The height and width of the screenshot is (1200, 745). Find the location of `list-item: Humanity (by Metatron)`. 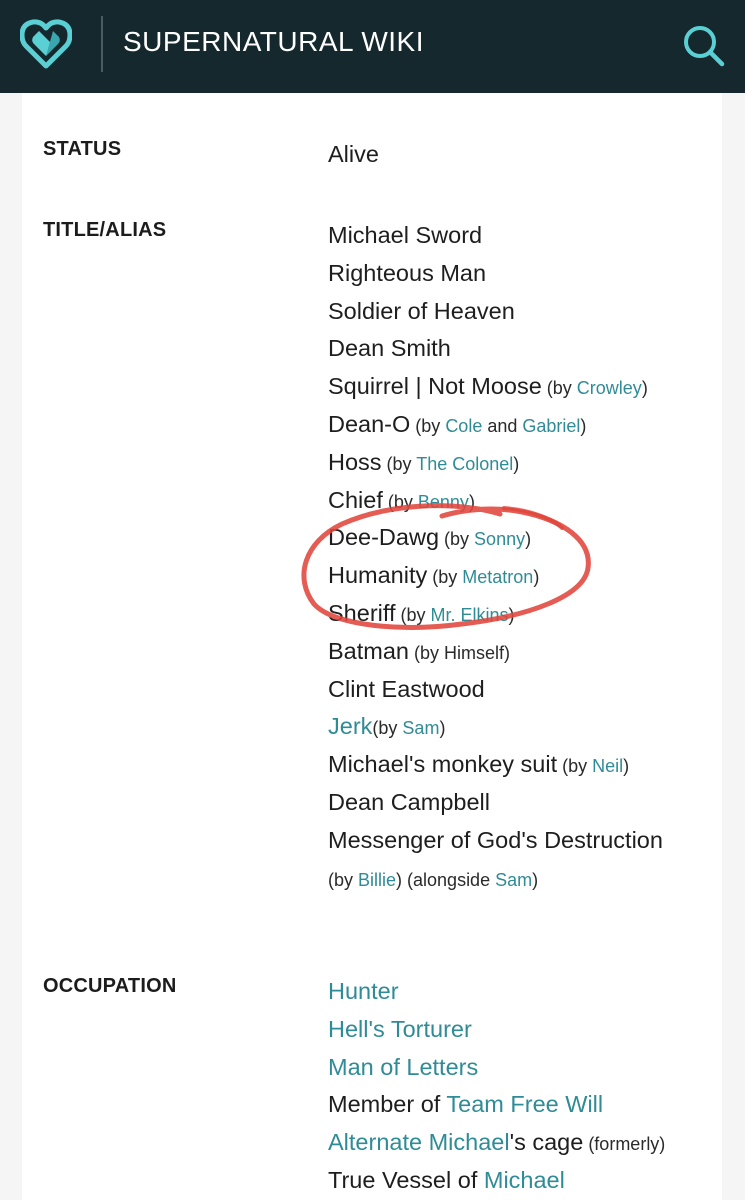

list-item: Humanity (by Metatron) is located at coordinates (495, 576).